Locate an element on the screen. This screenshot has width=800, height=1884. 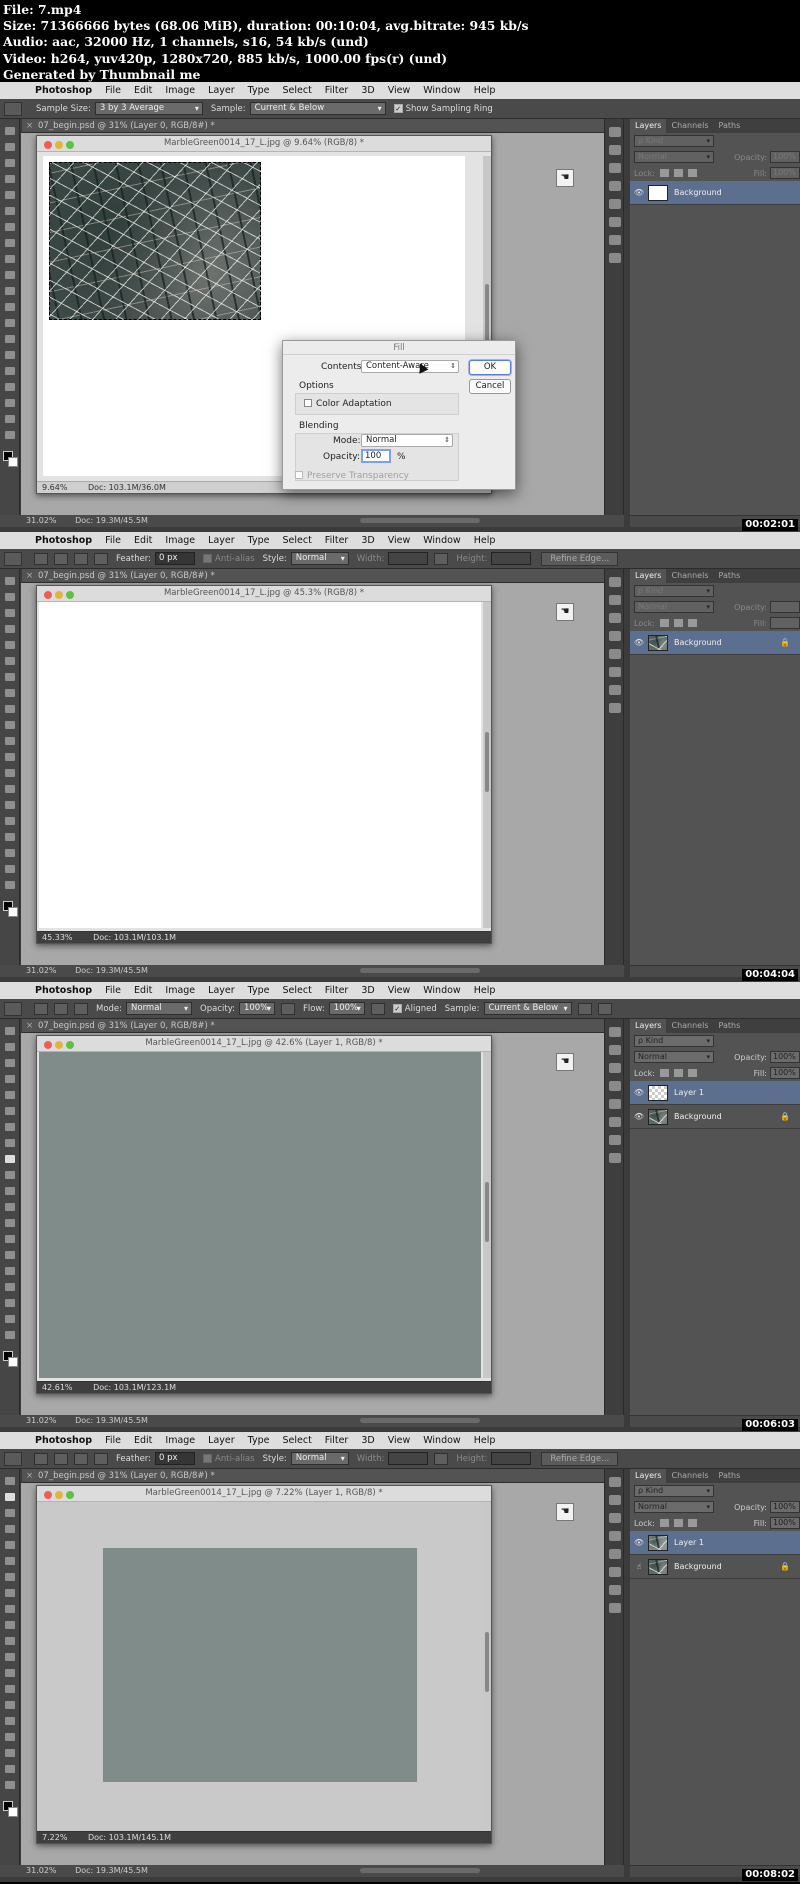
tab-channels: Channels is located at coordinates (689, 1476).